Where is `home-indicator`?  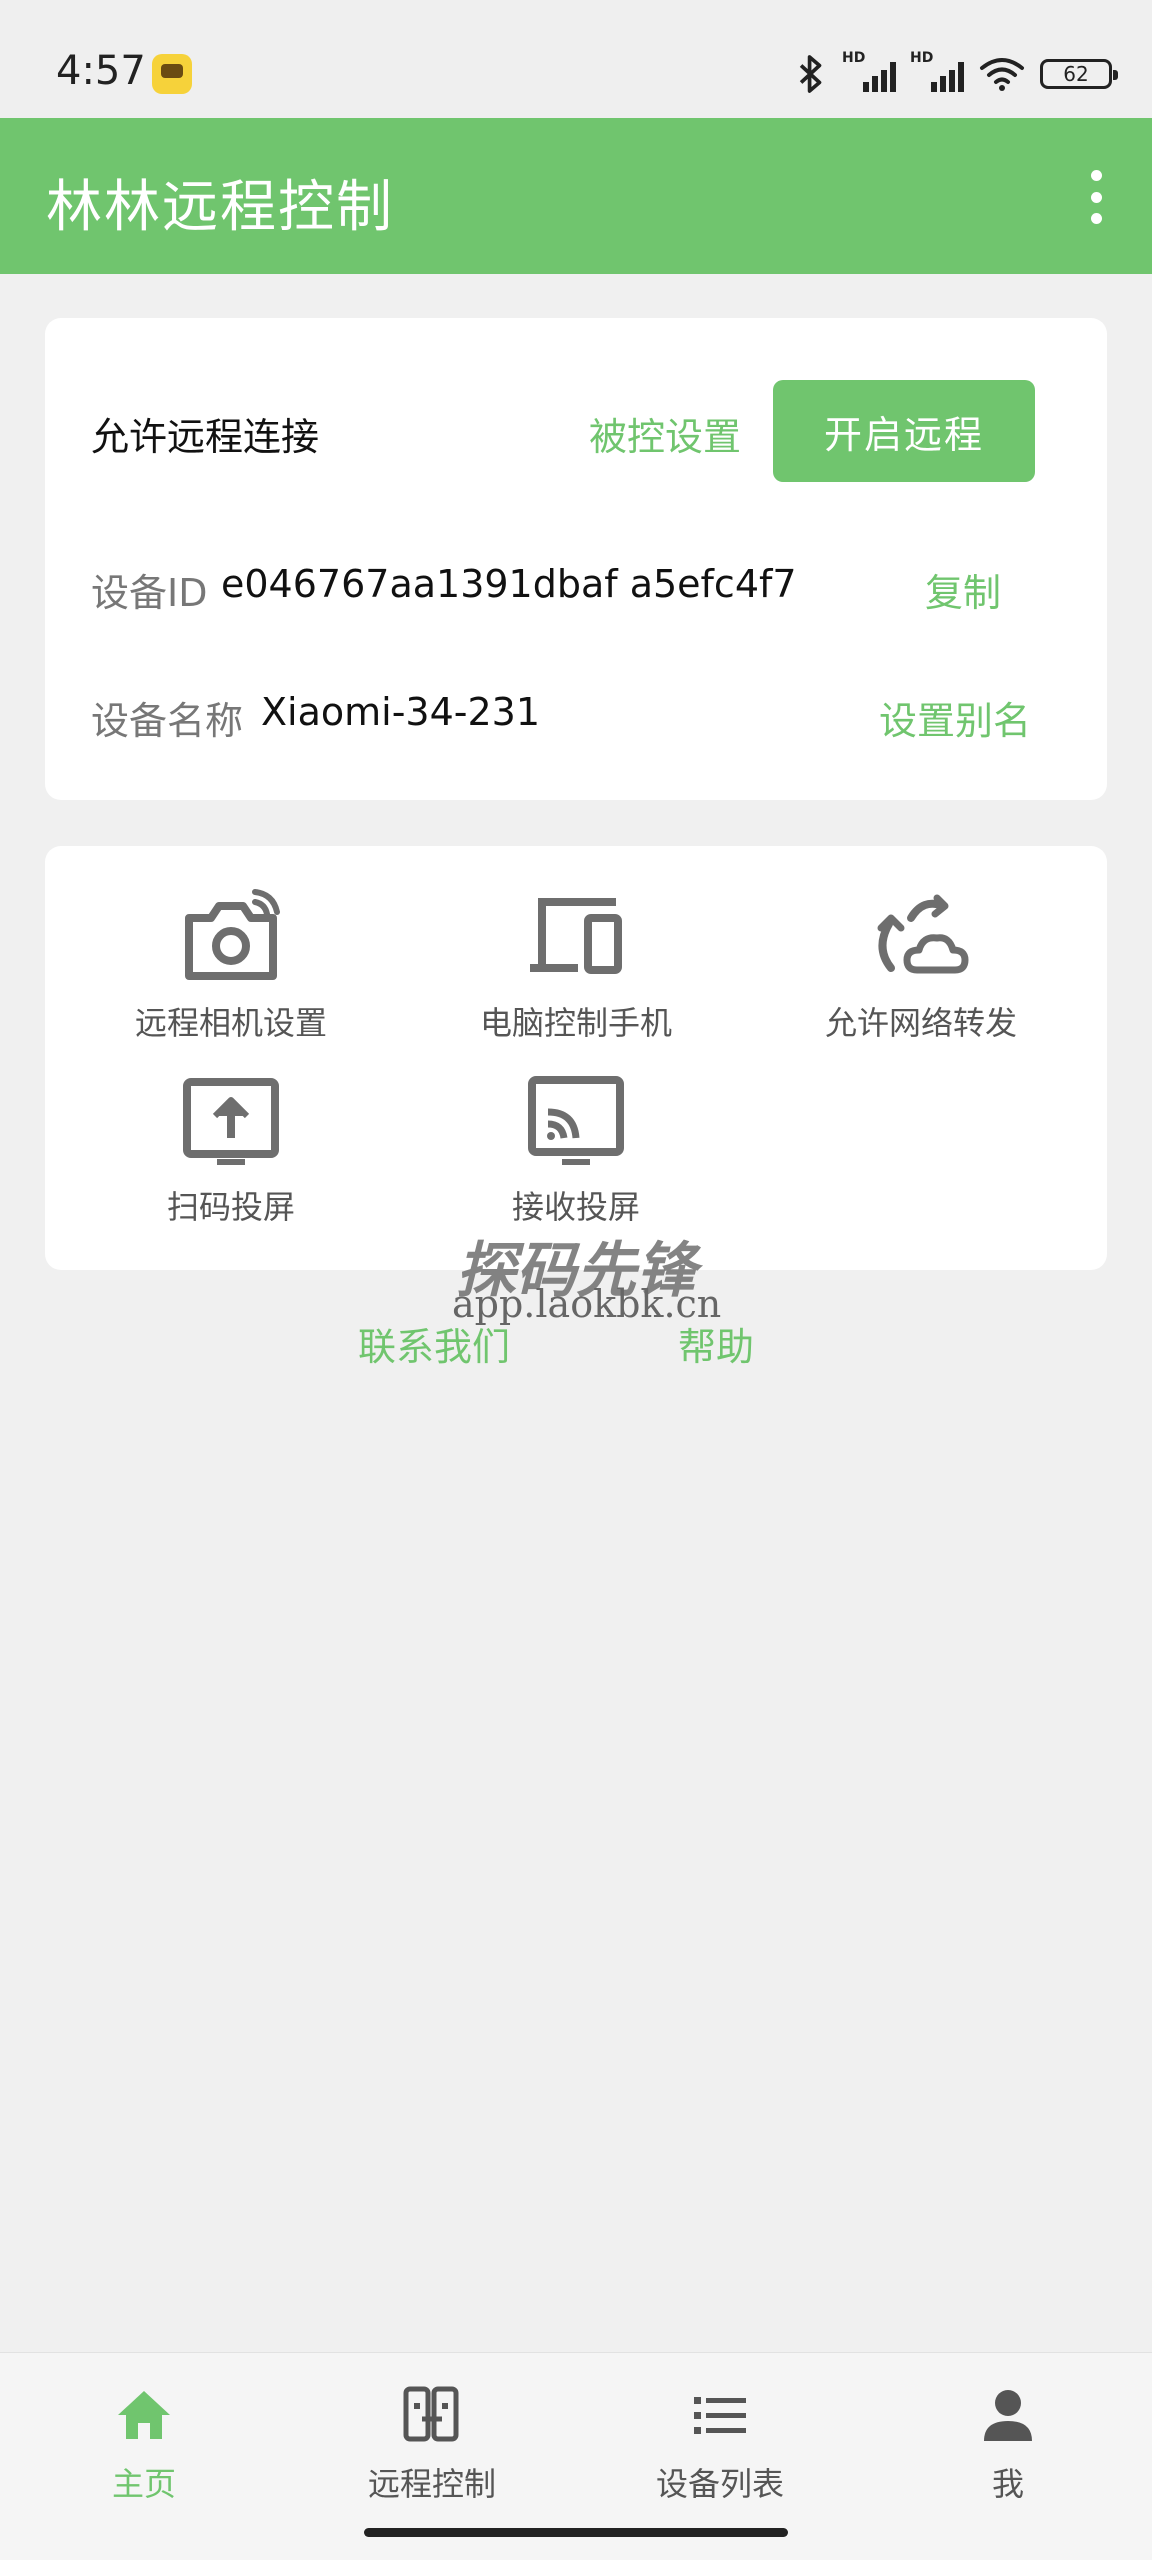
home-indicator is located at coordinates (576, 2532).